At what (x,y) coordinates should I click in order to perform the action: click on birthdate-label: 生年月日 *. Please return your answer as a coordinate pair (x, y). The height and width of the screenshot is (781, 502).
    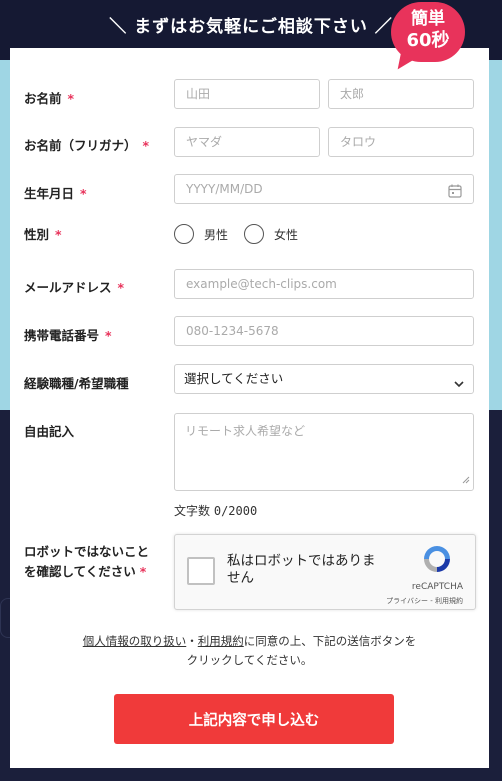
    Looking at the image, I should click on (55, 192).